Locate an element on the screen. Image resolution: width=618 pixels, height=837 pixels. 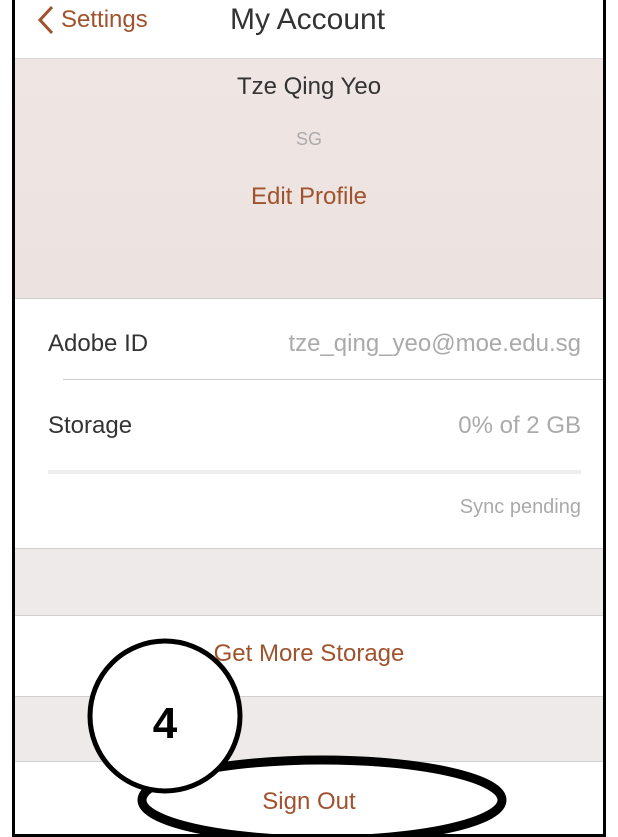
navigation-bar: Settings My Account is located at coordinates (309, 29).